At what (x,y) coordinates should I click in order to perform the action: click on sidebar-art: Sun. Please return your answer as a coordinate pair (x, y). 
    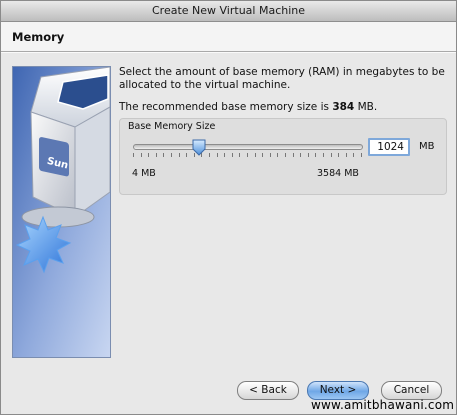
    Looking at the image, I should click on (61, 212).